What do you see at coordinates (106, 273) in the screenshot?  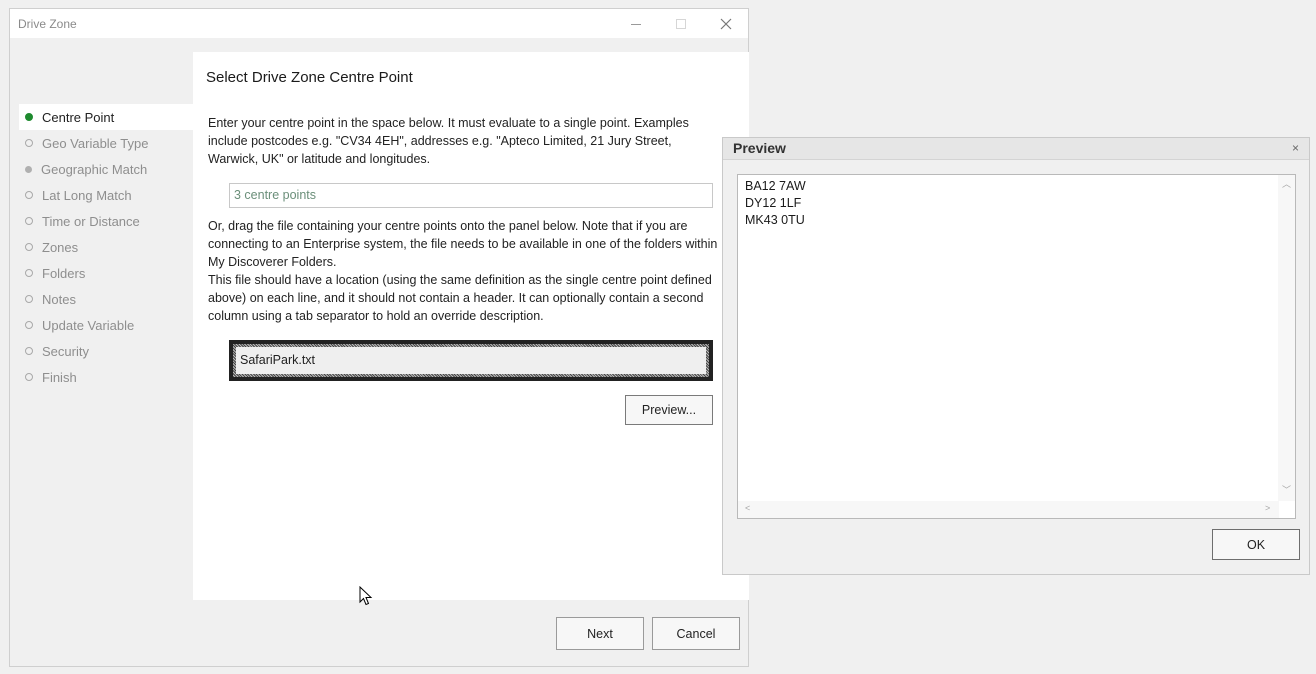 I see `sidebar-item-folders: Folders` at bounding box center [106, 273].